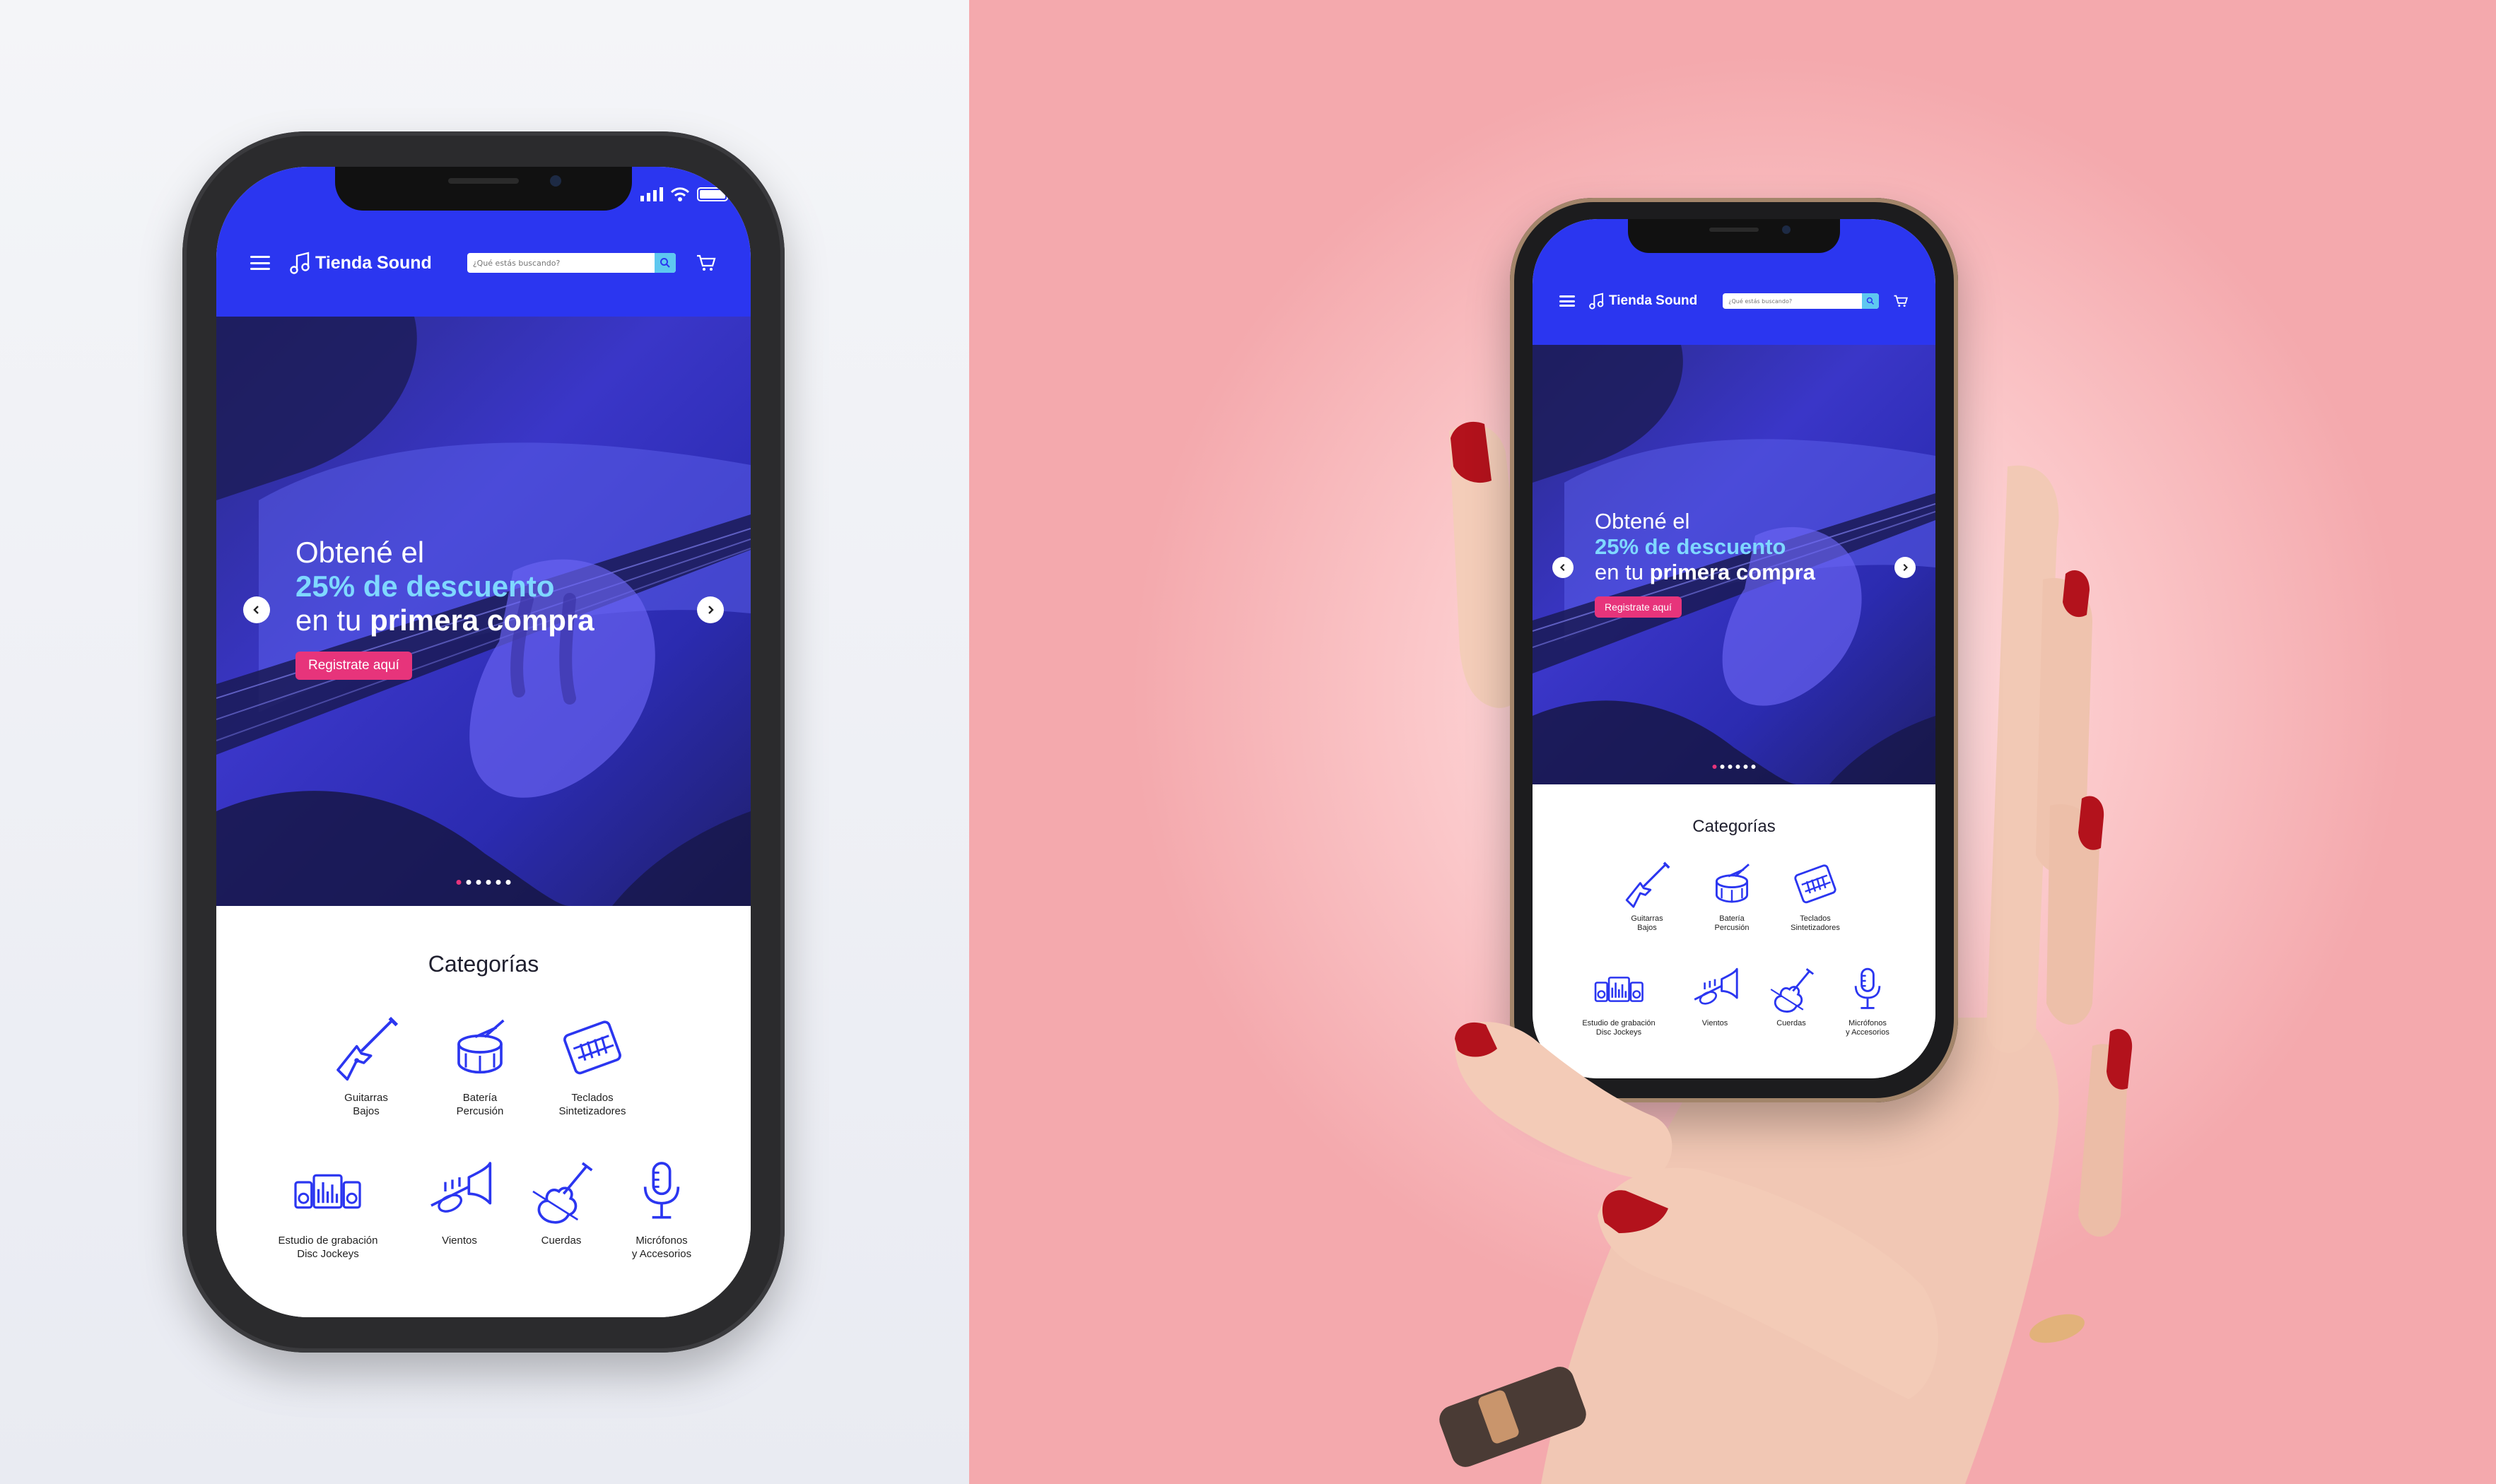  Describe the element at coordinates (459, 1241) in the screenshot. I see `category-label-line1: Vientos` at that location.